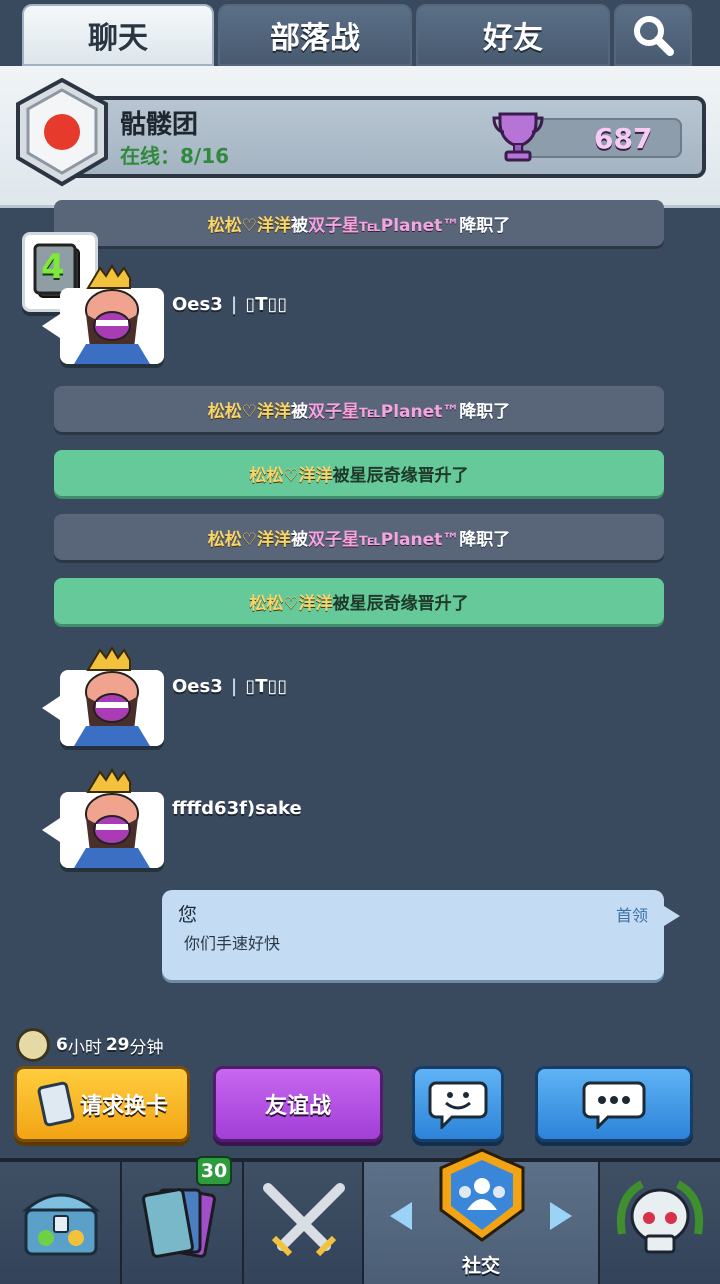 The width and height of the screenshot is (720, 1284). What do you see at coordinates (62, 132) in the screenshot?
I see `clan-badge-icon` at bounding box center [62, 132].